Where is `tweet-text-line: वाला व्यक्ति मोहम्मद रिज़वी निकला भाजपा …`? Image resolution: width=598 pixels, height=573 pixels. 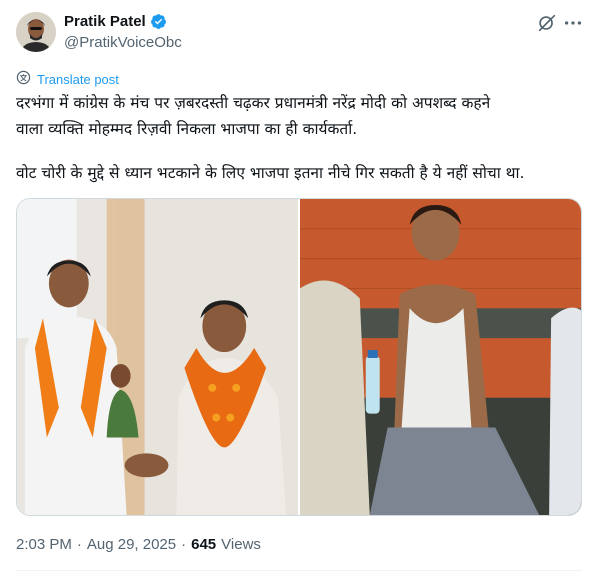
tweet-text-line: वाला व्यक्ति मोहम्मद रिज़वी निकला भाजपा … is located at coordinates (187, 129).